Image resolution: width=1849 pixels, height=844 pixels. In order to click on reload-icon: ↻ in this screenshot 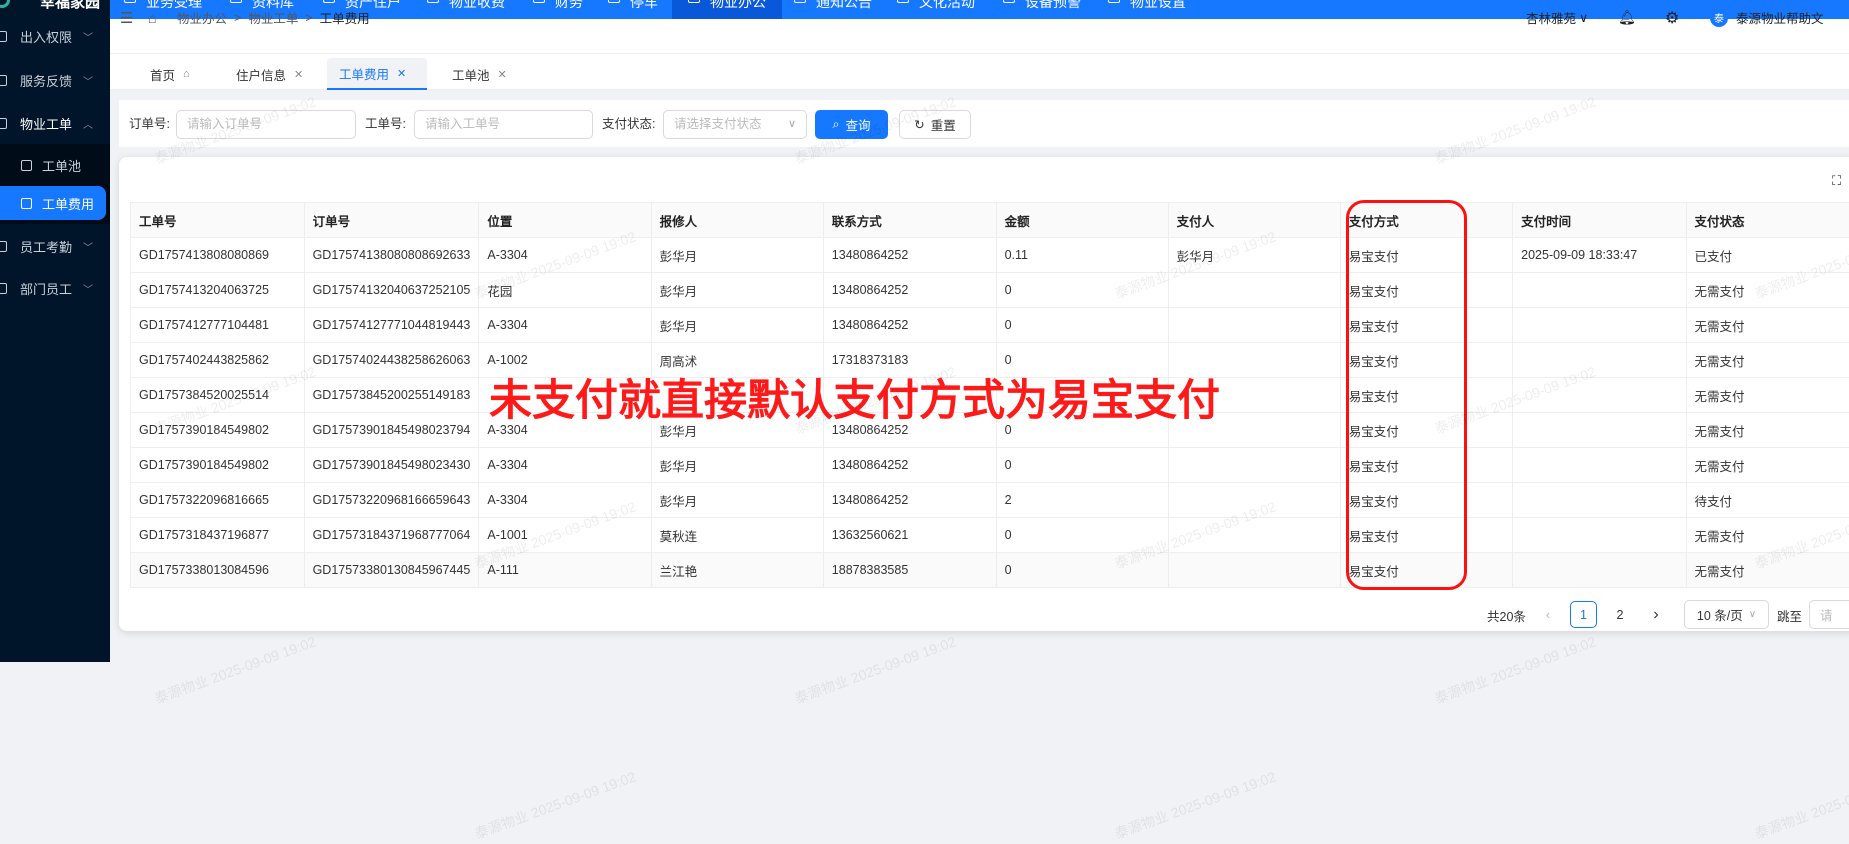, I will do `click(919, 124)`.